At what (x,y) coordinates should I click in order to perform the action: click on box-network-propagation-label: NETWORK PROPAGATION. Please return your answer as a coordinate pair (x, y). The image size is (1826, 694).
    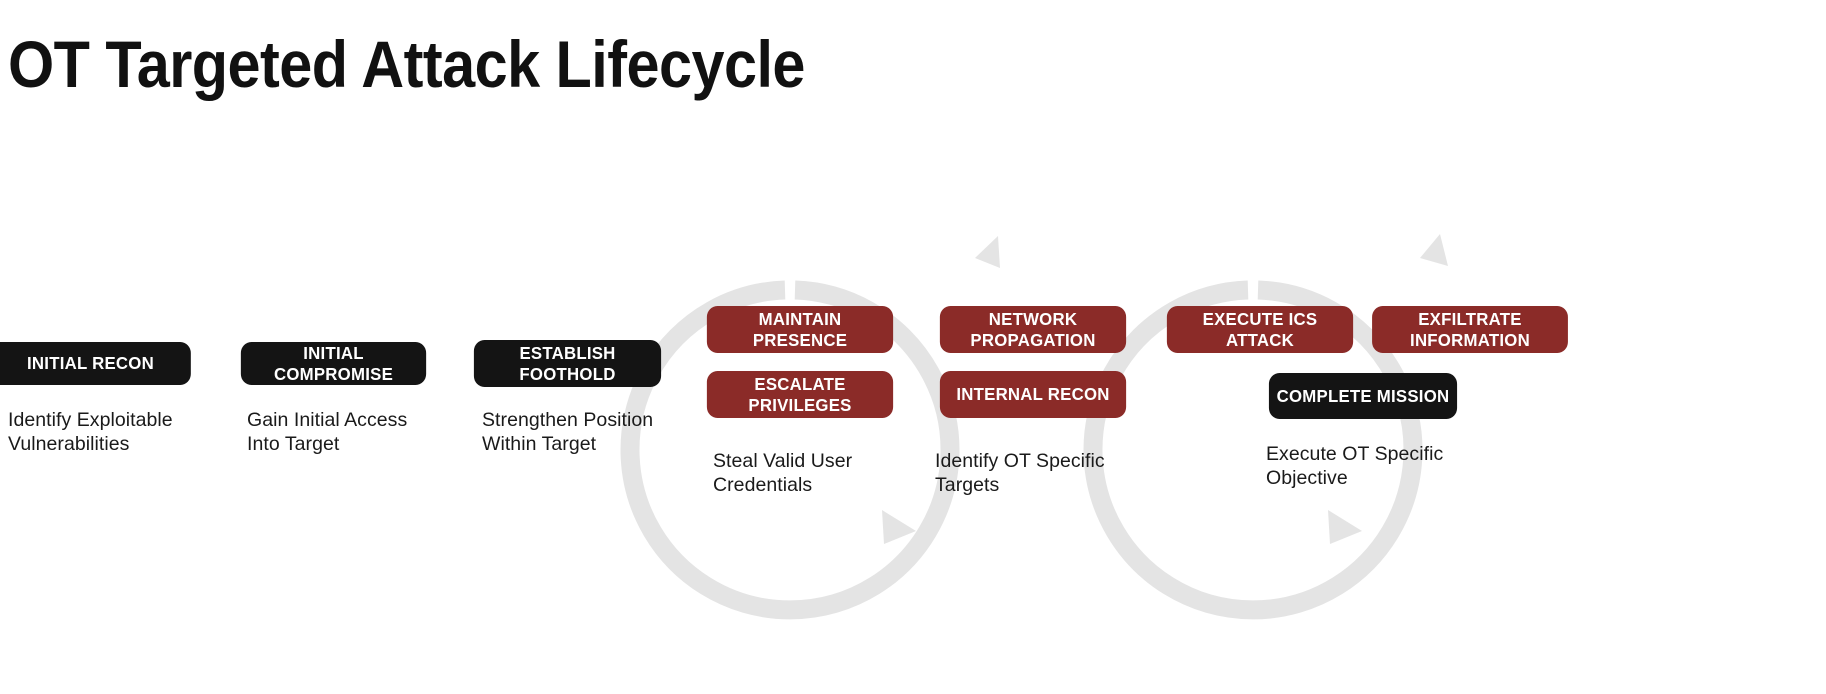
    Looking at the image, I should click on (1033, 329).